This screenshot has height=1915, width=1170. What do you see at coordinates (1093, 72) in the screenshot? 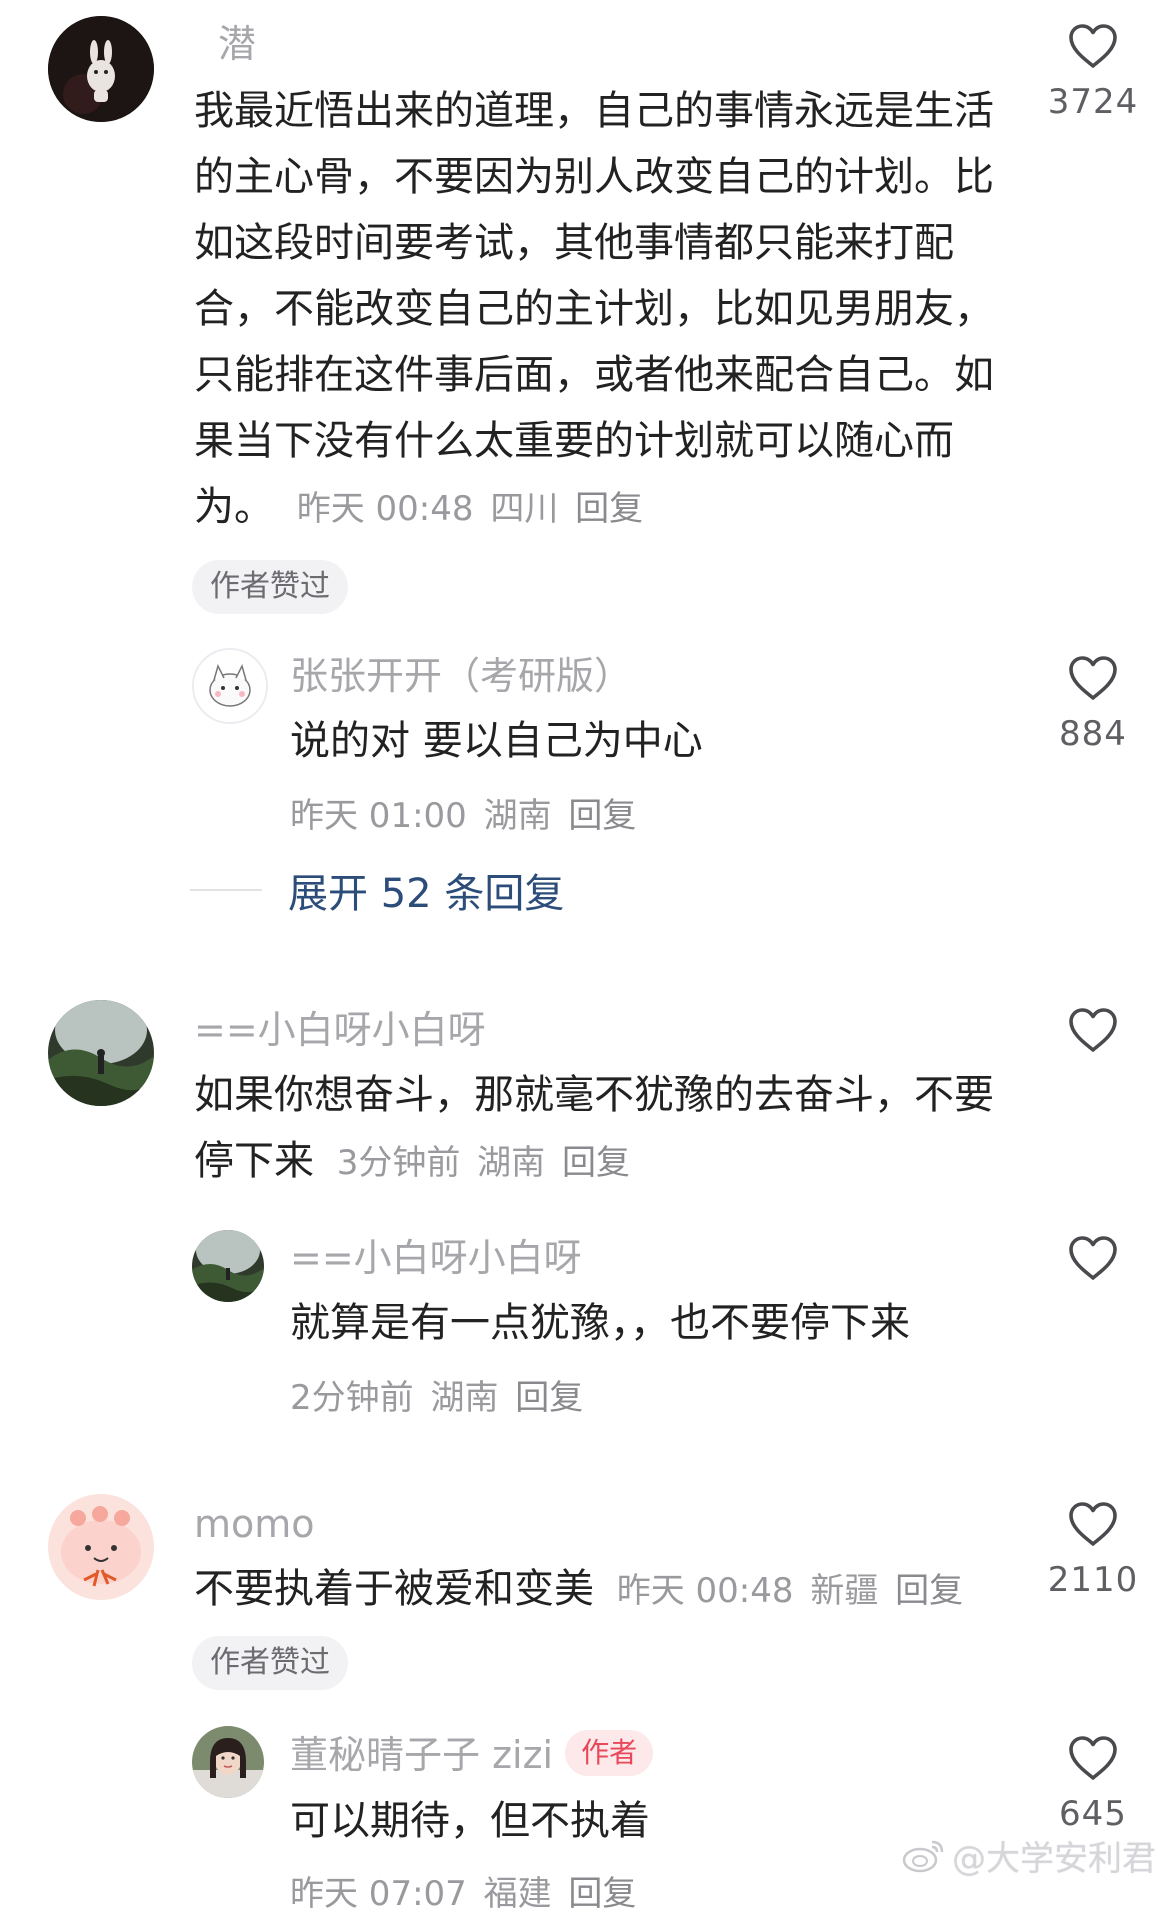
I see `like-button: 3724` at bounding box center [1093, 72].